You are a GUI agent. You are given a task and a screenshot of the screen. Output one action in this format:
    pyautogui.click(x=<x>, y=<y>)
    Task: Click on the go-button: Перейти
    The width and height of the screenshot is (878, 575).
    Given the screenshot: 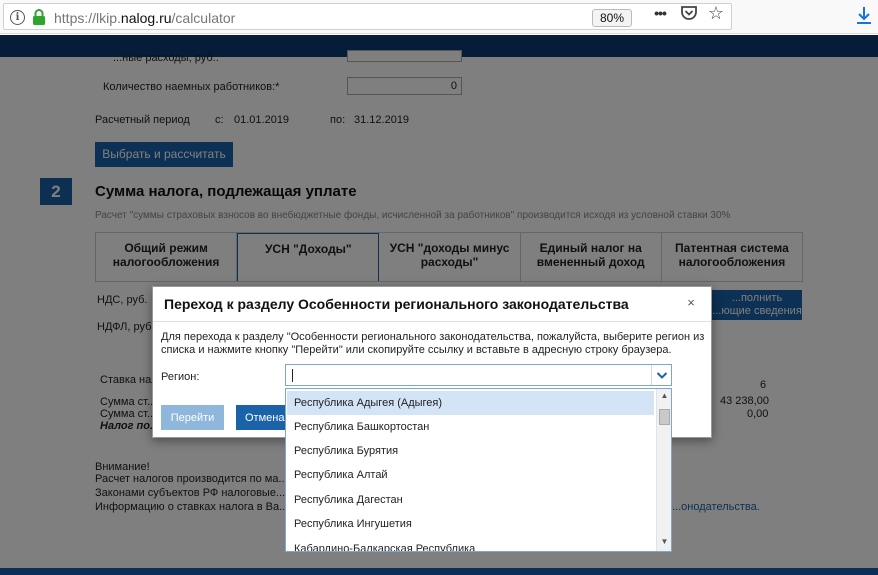 What is the action you would take?
    pyautogui.click(x=192, y=417)
    